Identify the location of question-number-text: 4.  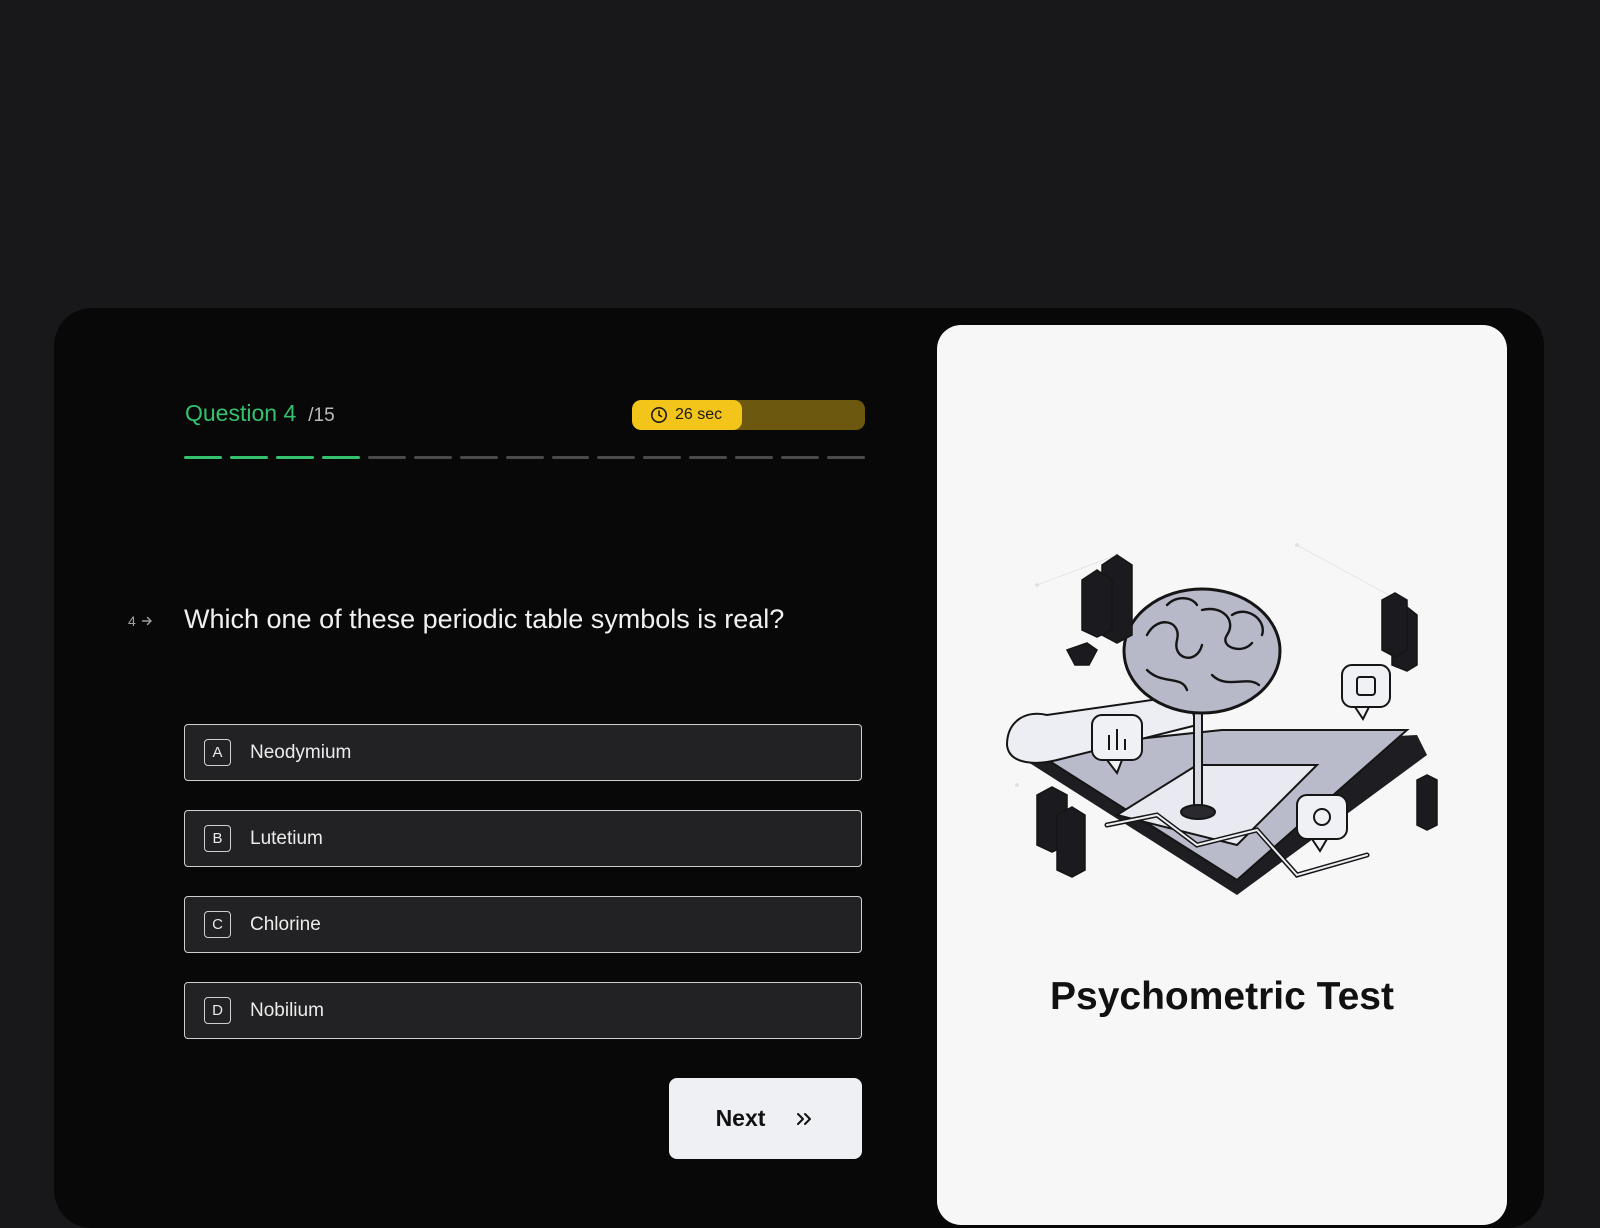
(132, 621).